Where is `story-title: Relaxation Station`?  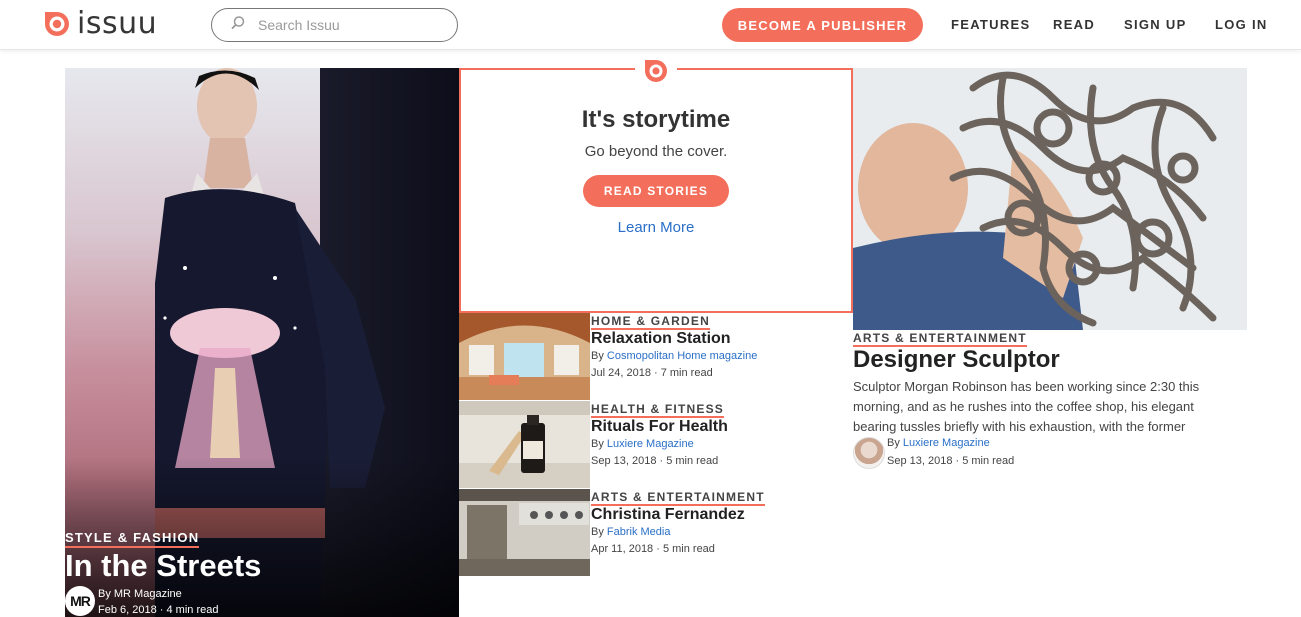
story-title: Relaxation Station is located at coordinates (661, 339).